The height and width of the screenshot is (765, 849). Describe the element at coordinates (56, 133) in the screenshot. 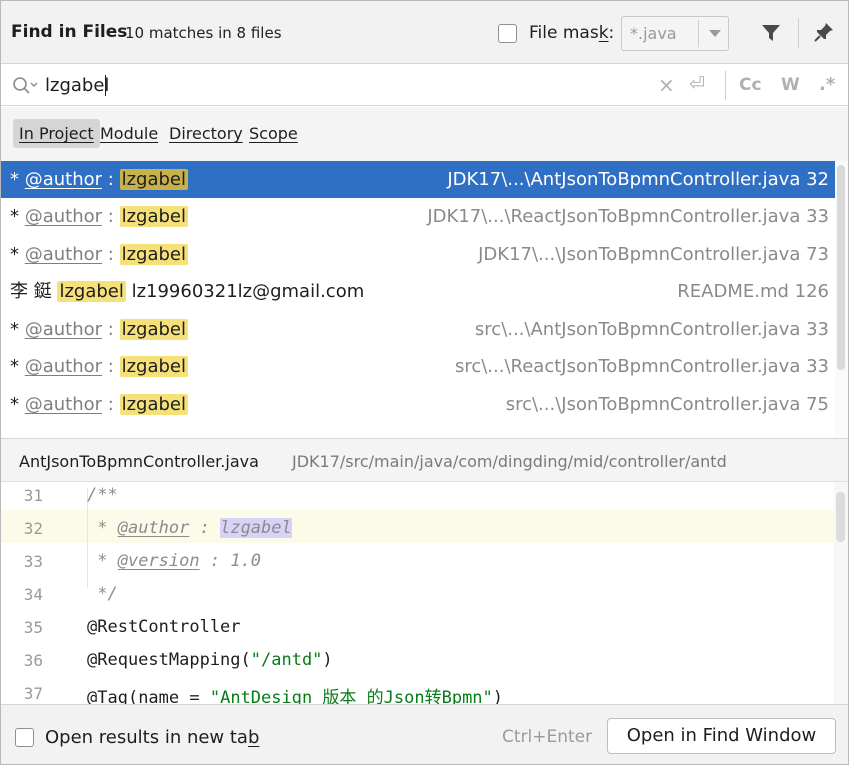

I see `tab-in-project: In Project` at that location.